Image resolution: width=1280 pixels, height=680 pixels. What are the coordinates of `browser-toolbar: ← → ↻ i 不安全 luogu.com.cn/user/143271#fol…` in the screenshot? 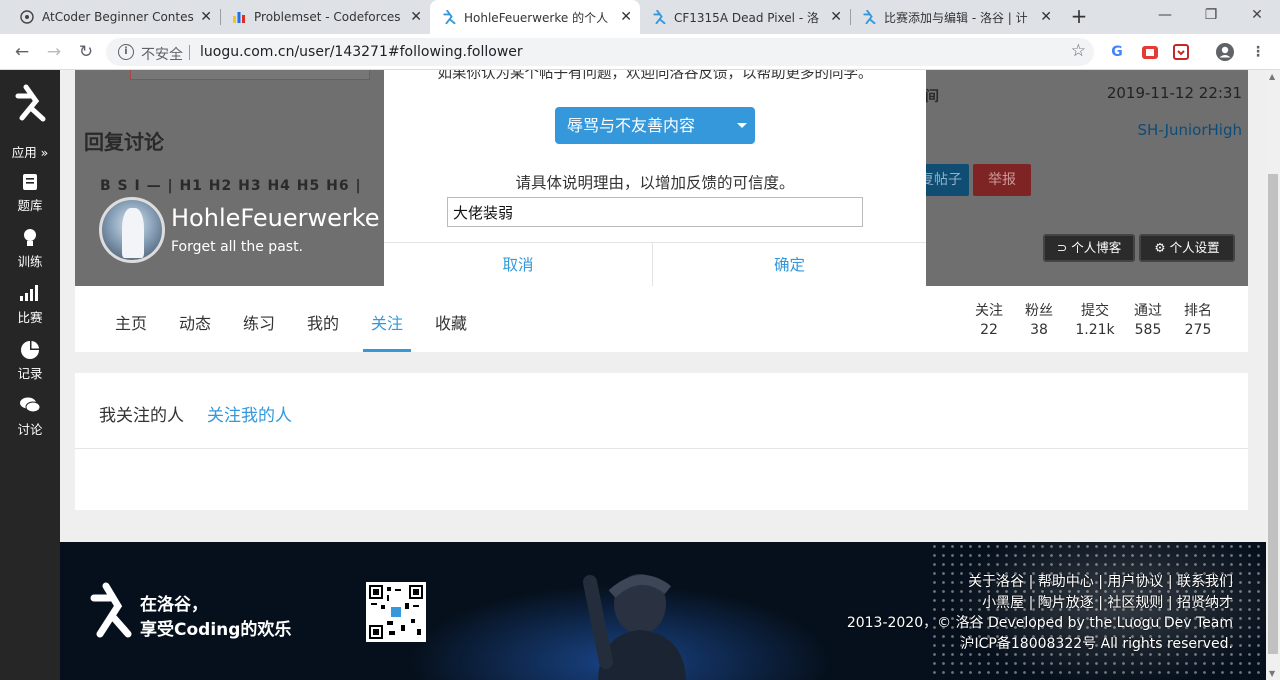 It's located at (640, 52).